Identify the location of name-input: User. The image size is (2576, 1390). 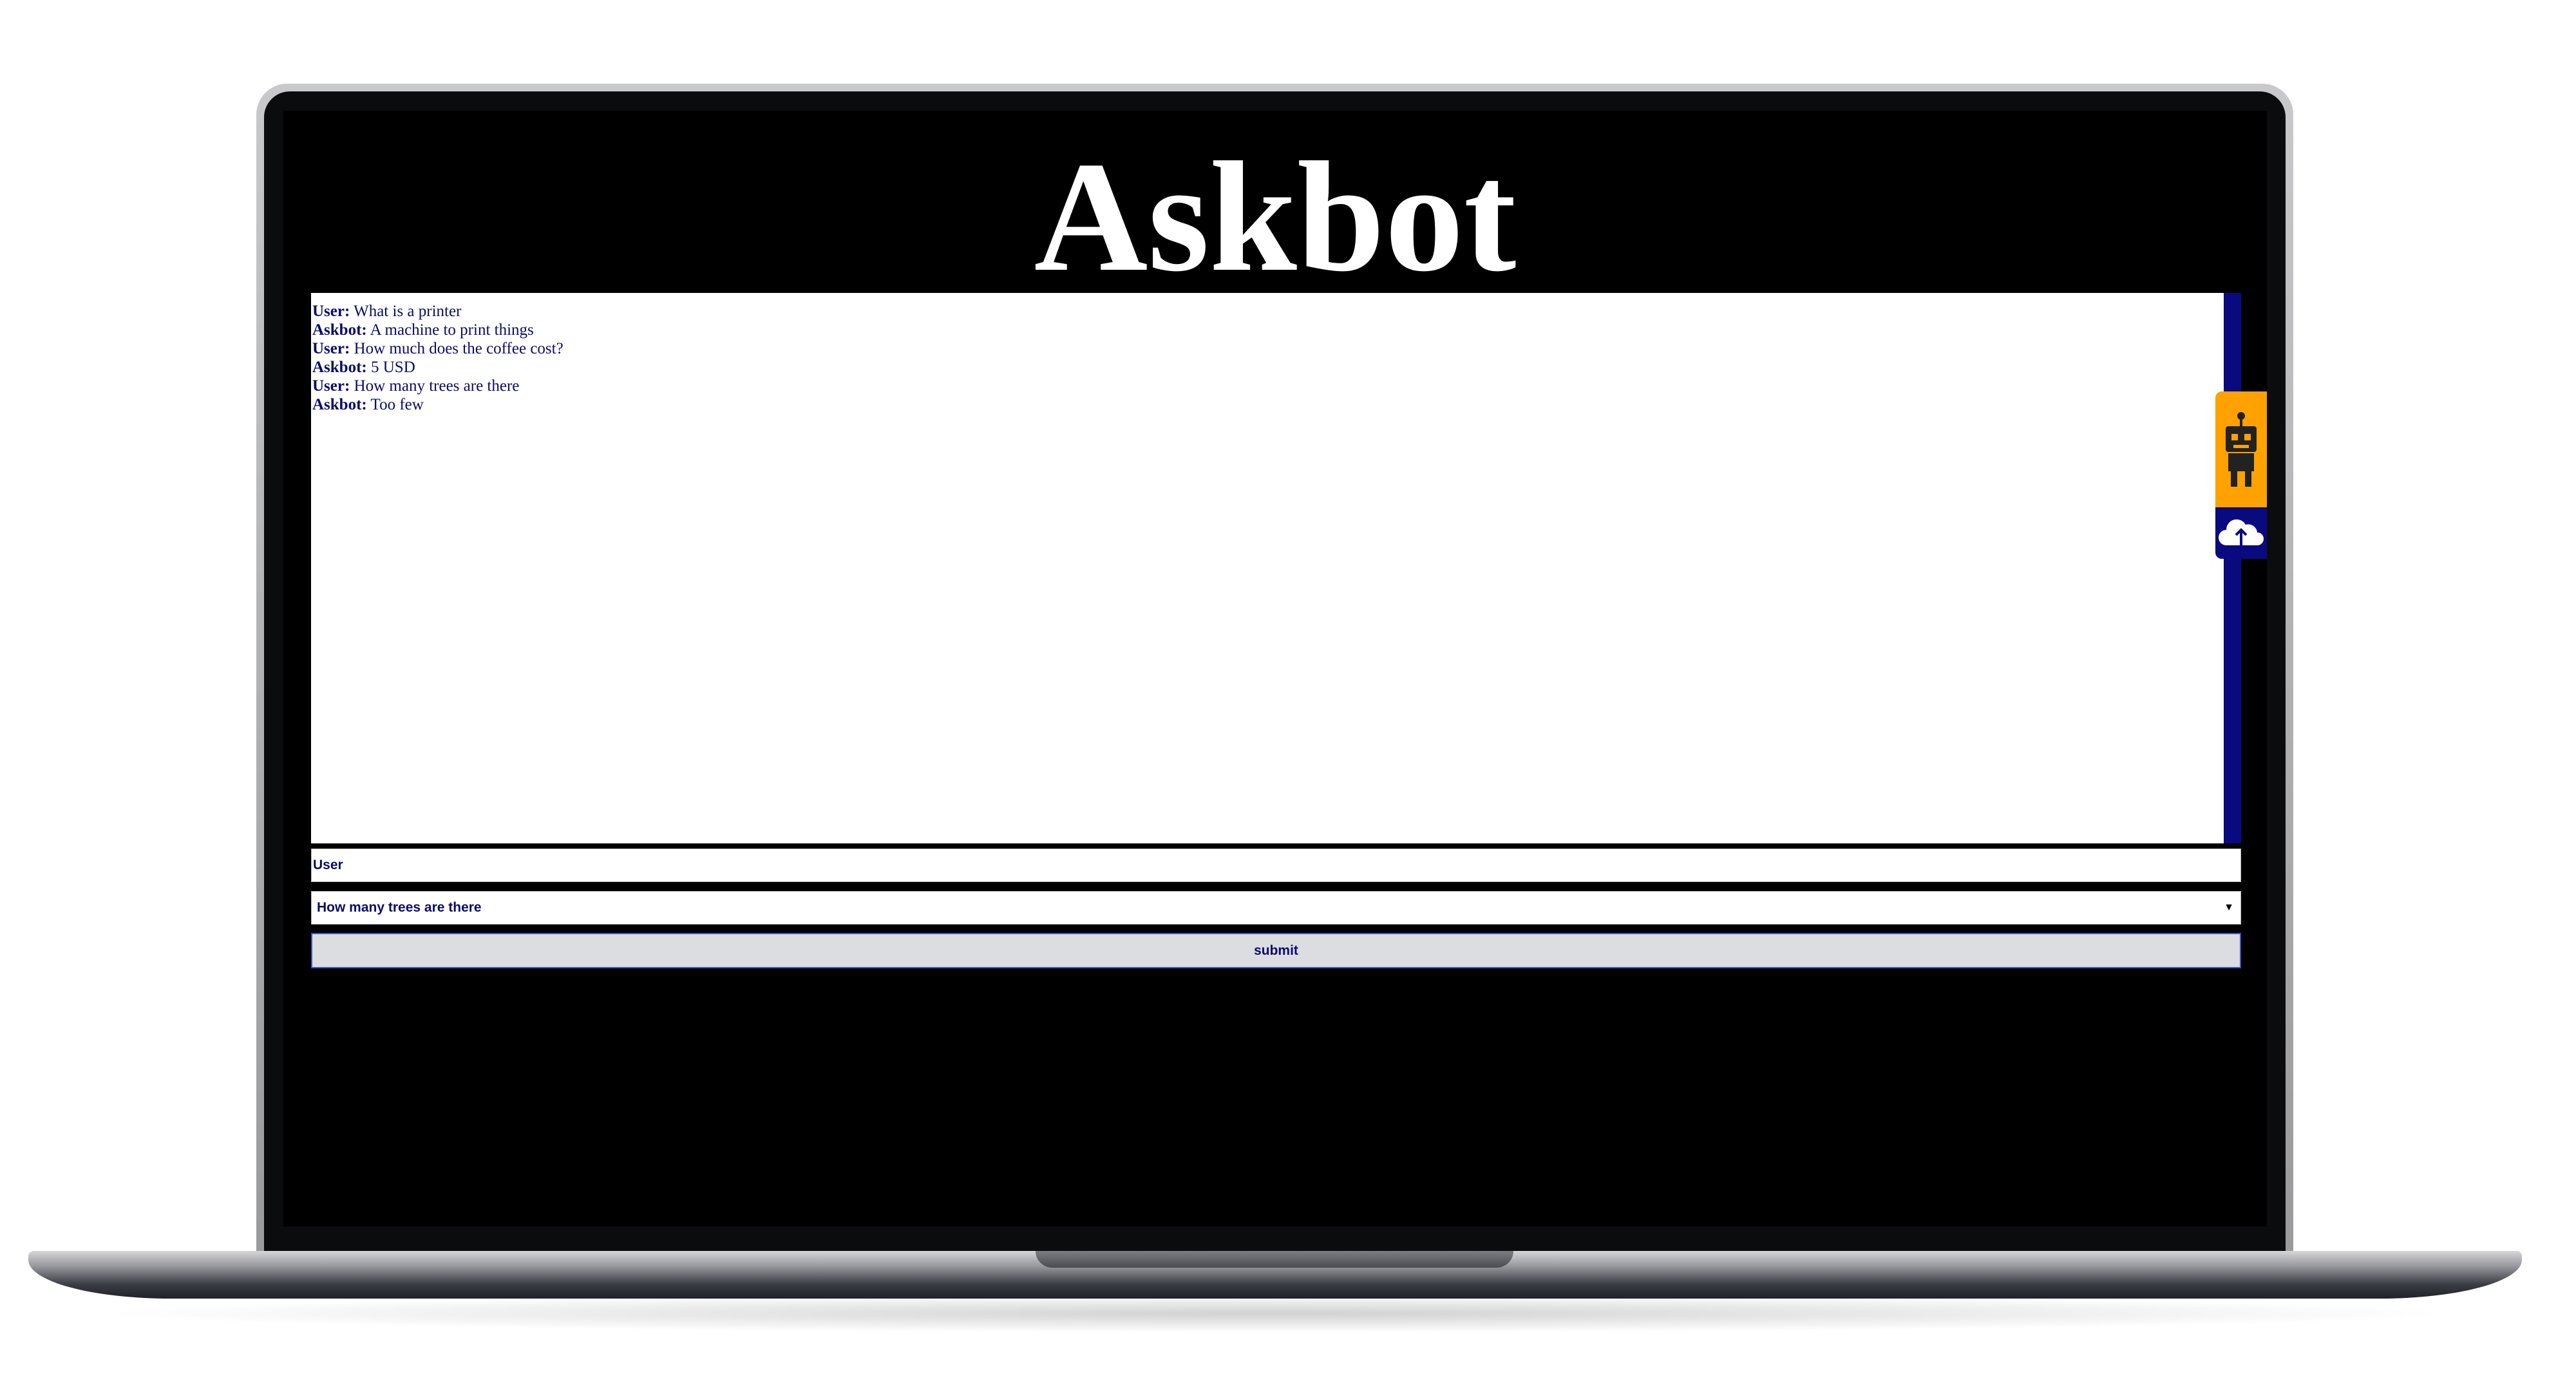
(1276, 865).